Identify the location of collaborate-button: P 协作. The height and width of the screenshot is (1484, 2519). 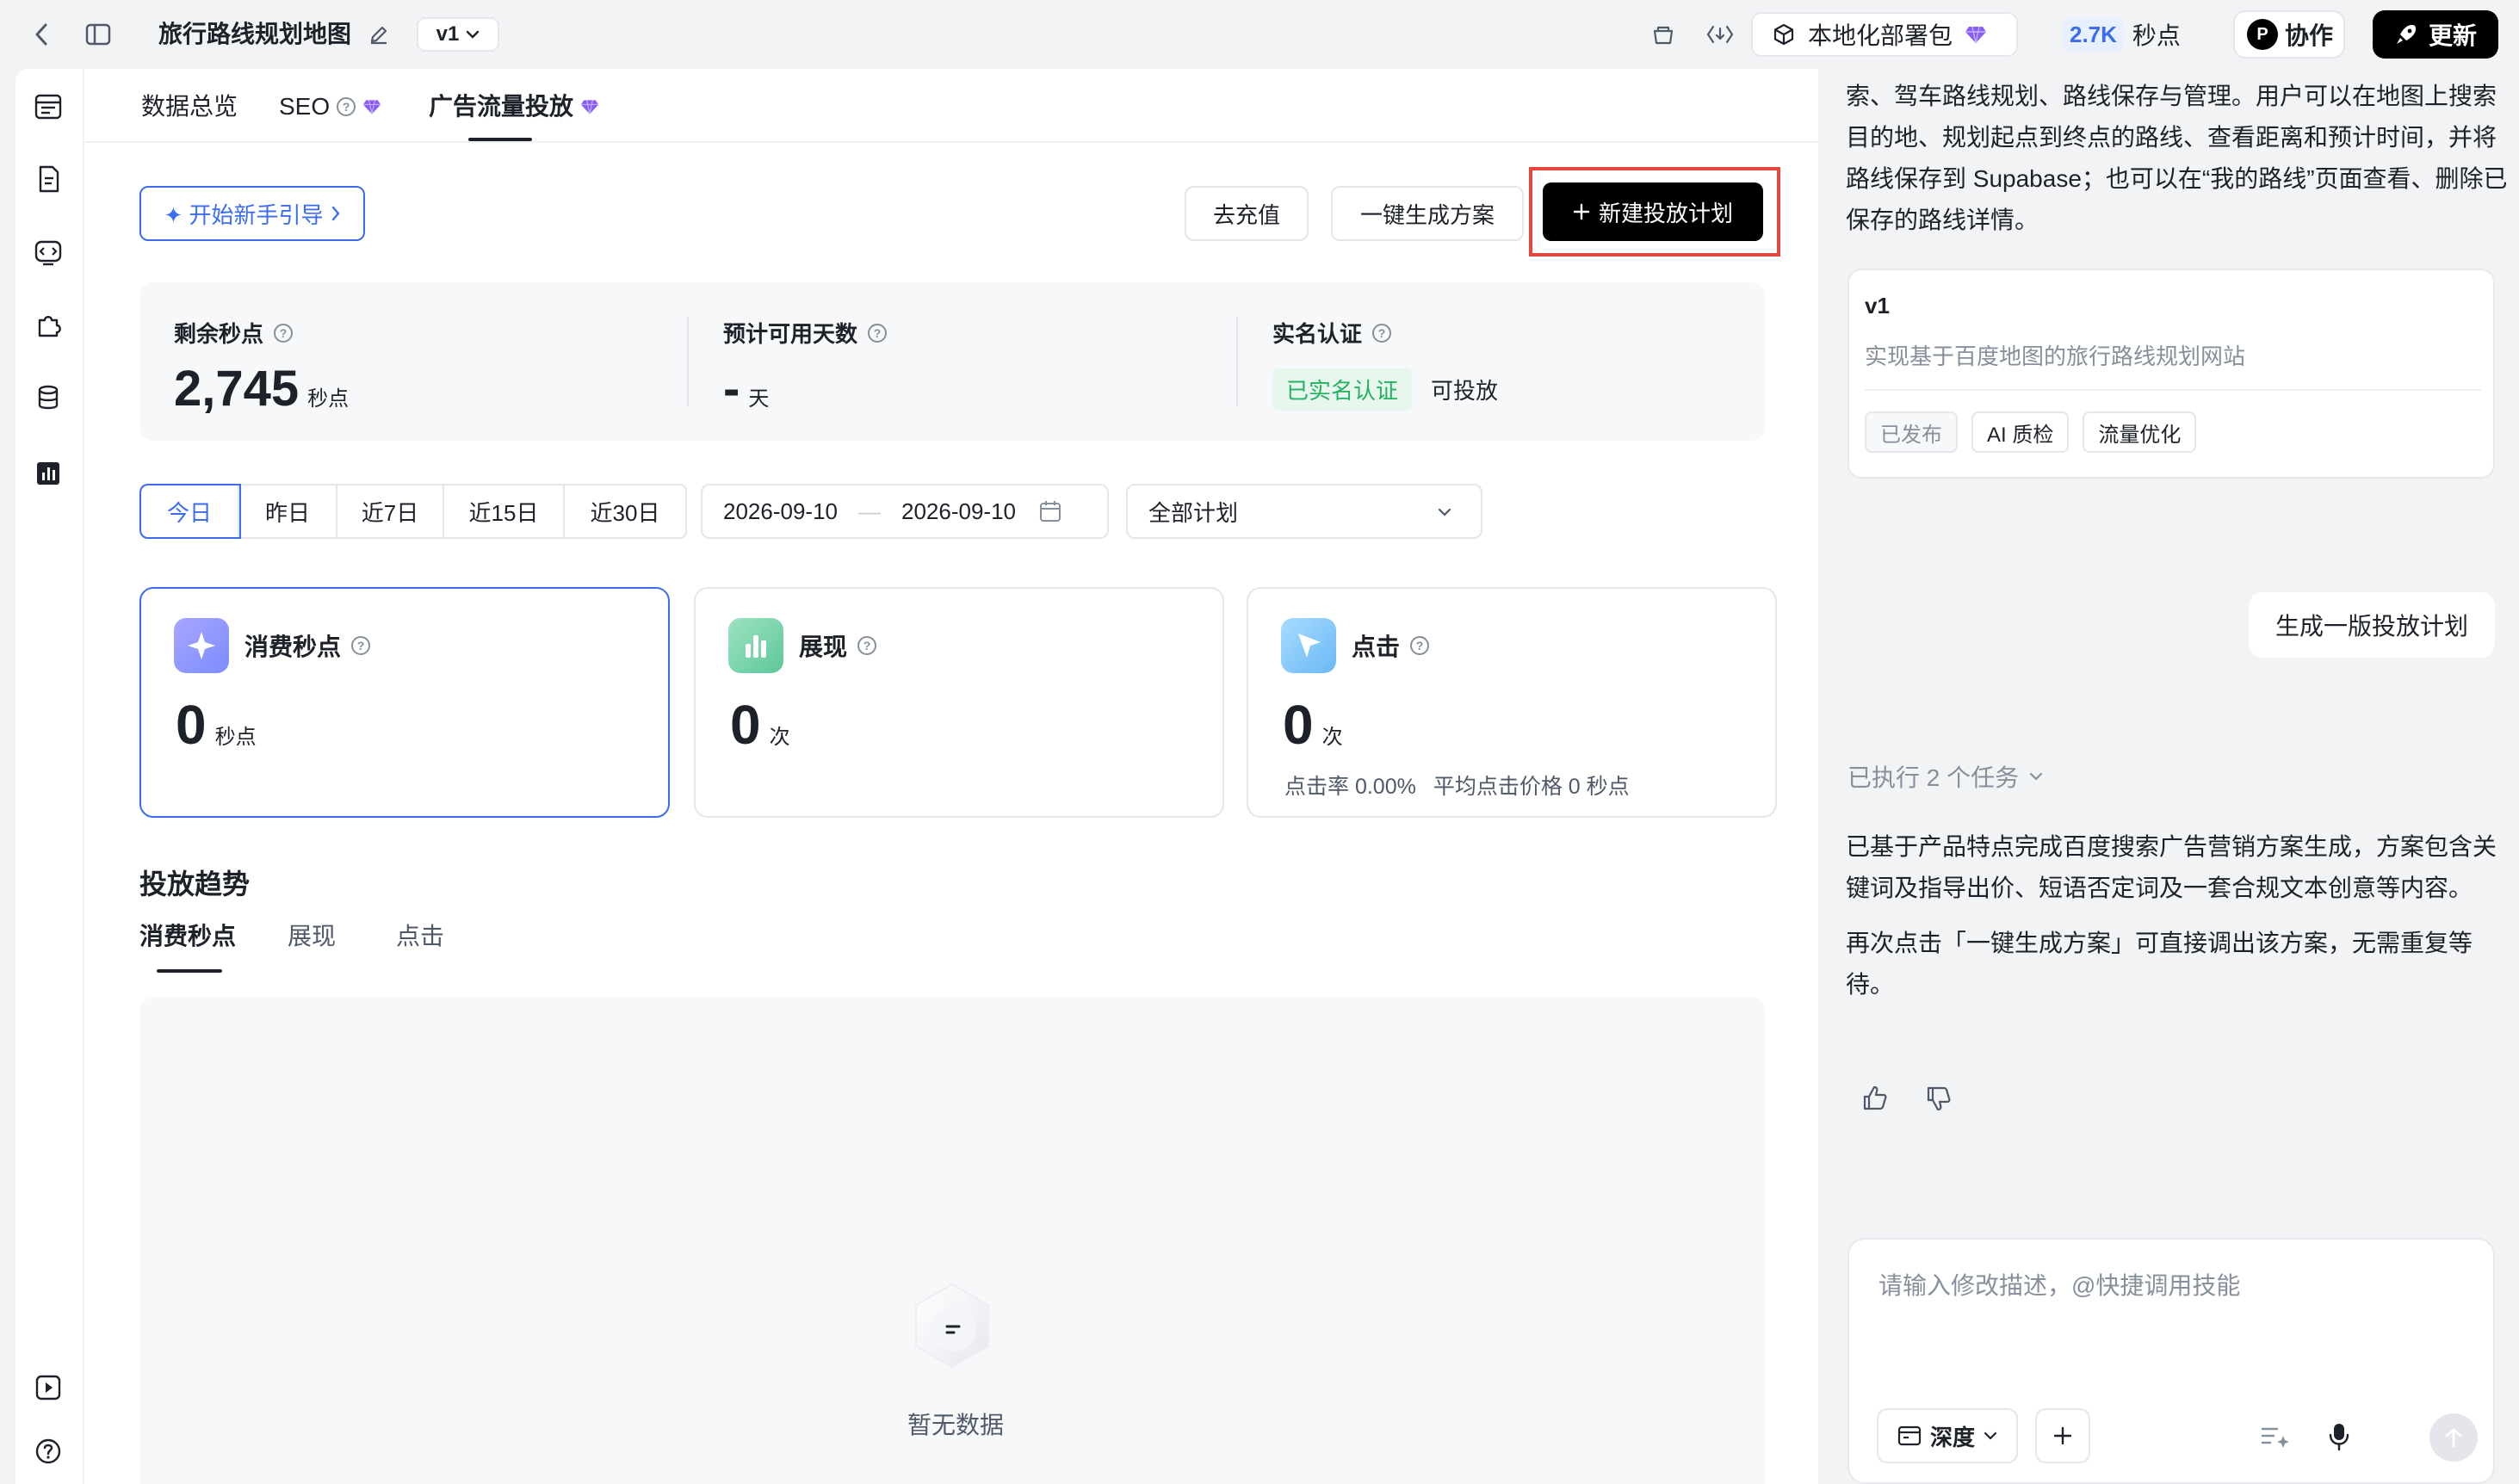
(2289, 34).